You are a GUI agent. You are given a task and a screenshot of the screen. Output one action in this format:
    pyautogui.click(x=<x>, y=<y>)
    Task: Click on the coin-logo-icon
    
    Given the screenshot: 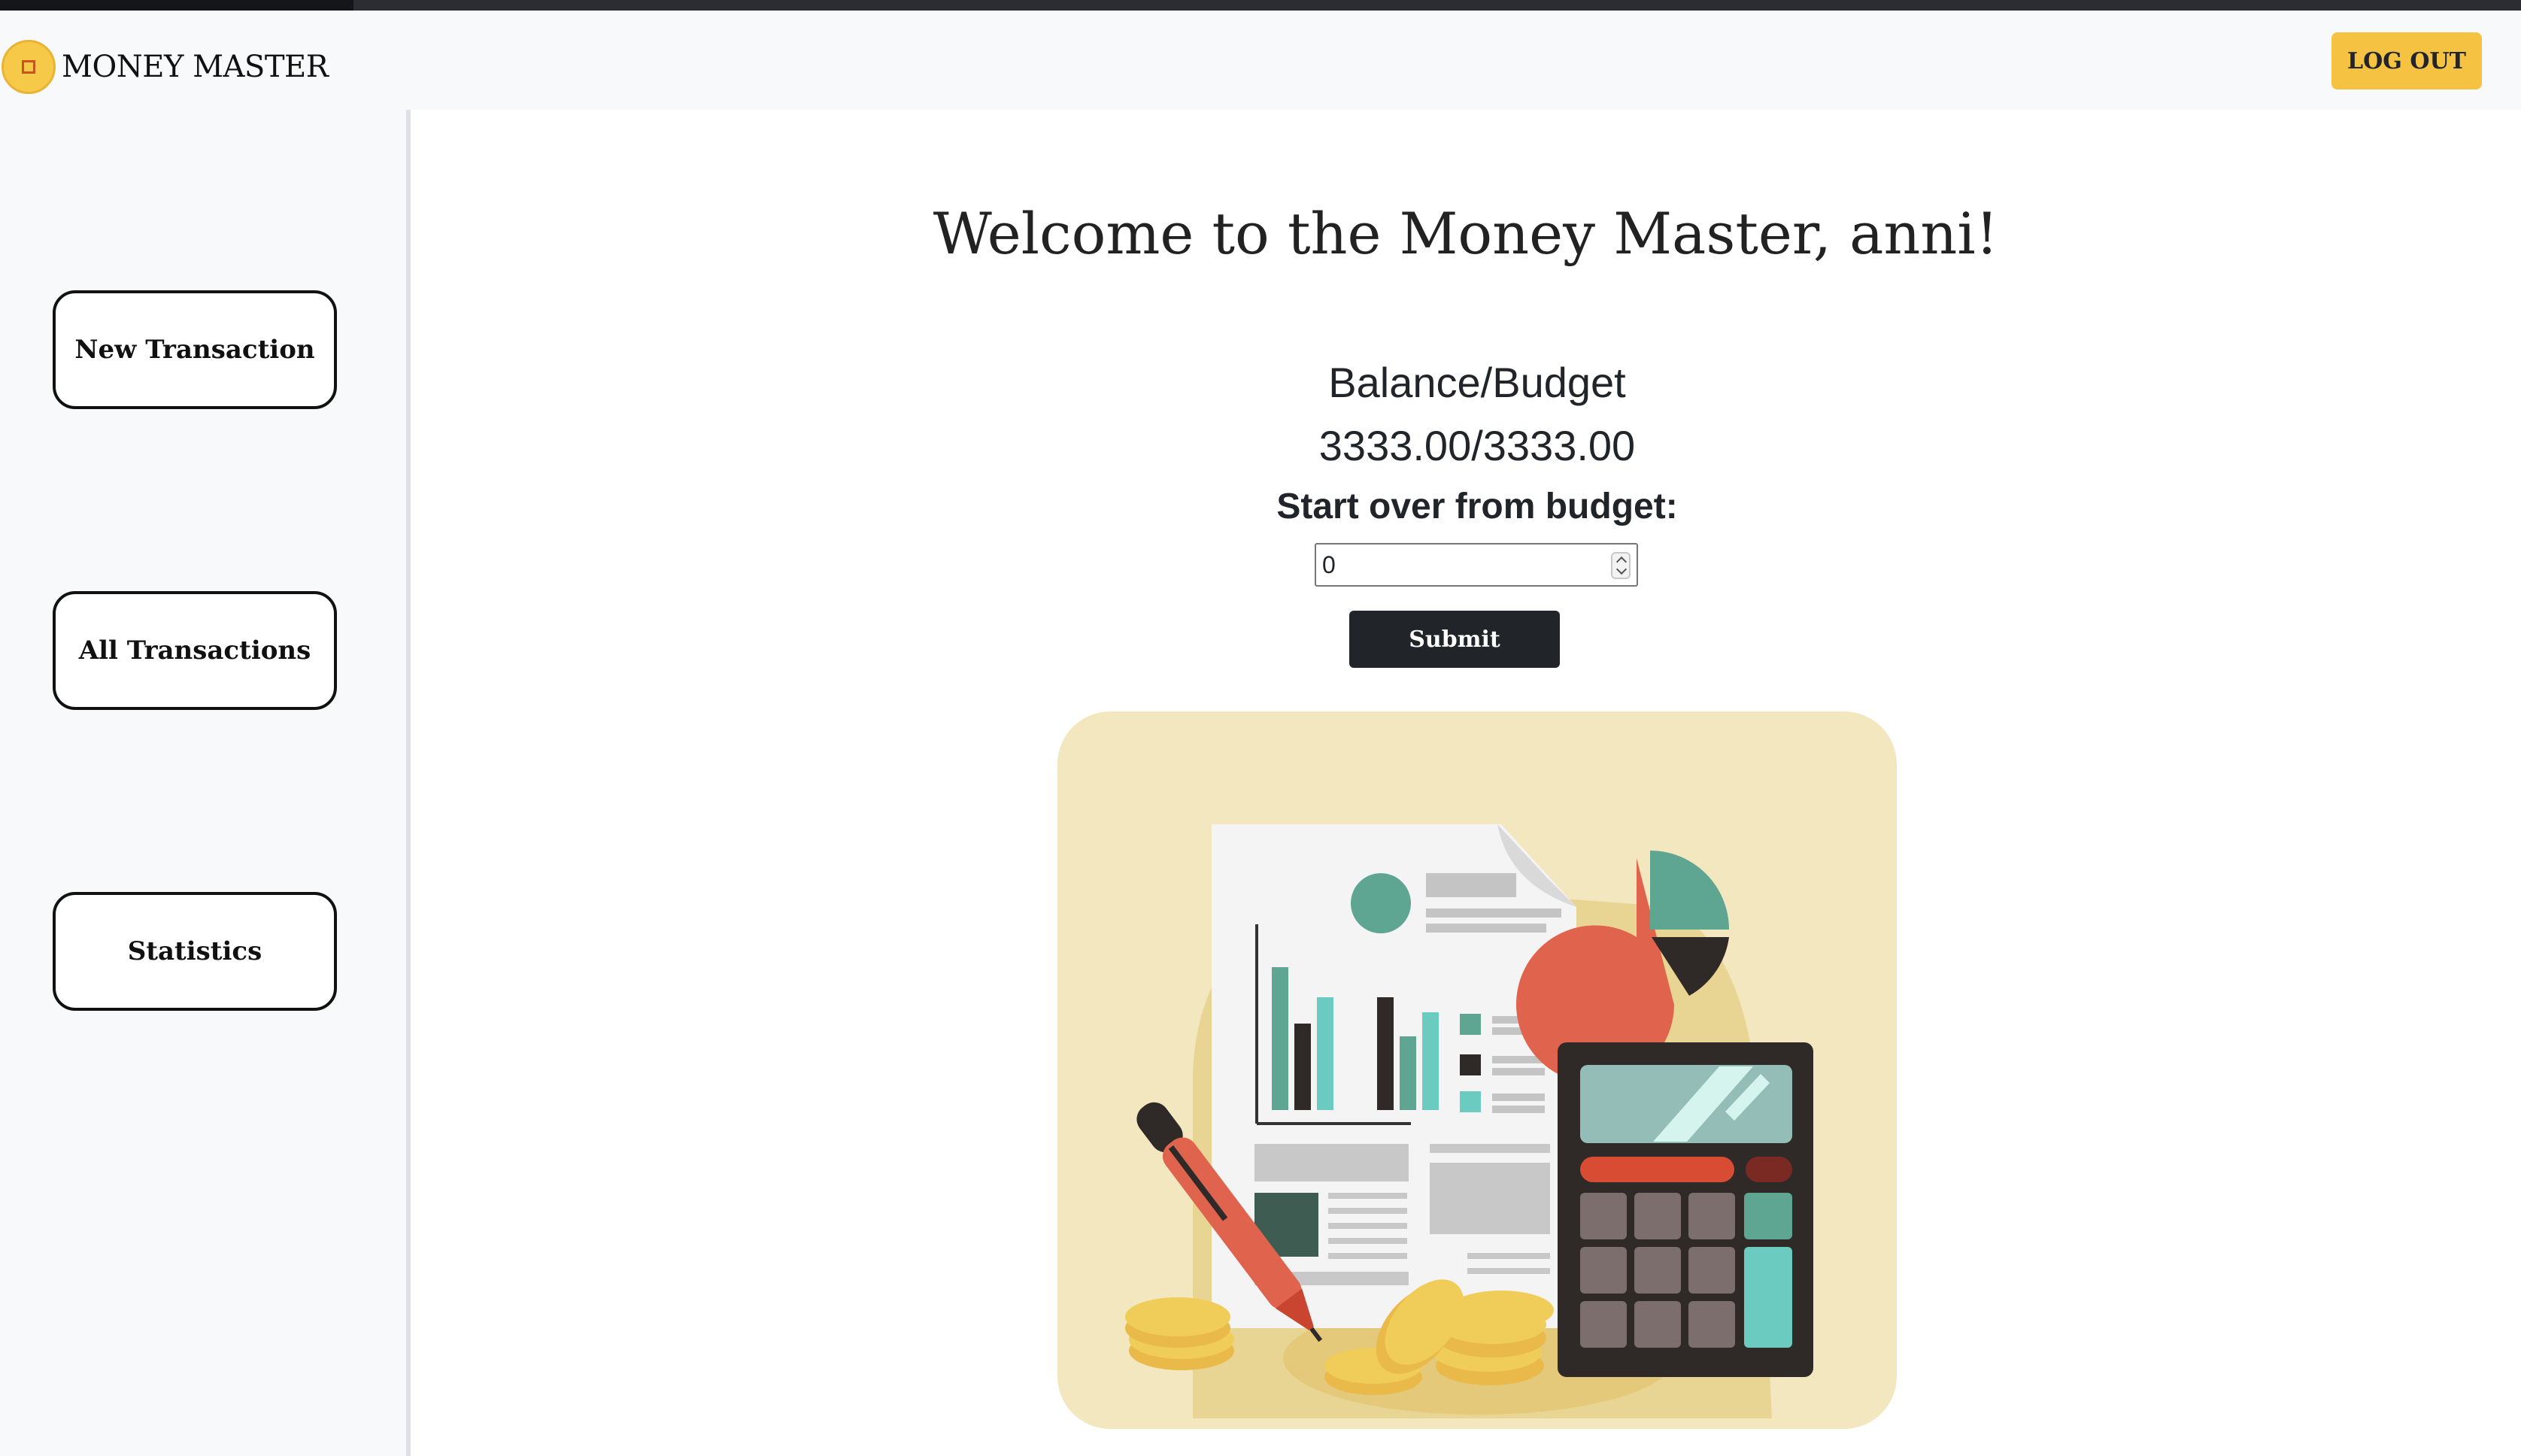 What is the action you would take?
    pyautogui.click(x=29, y=67)
    